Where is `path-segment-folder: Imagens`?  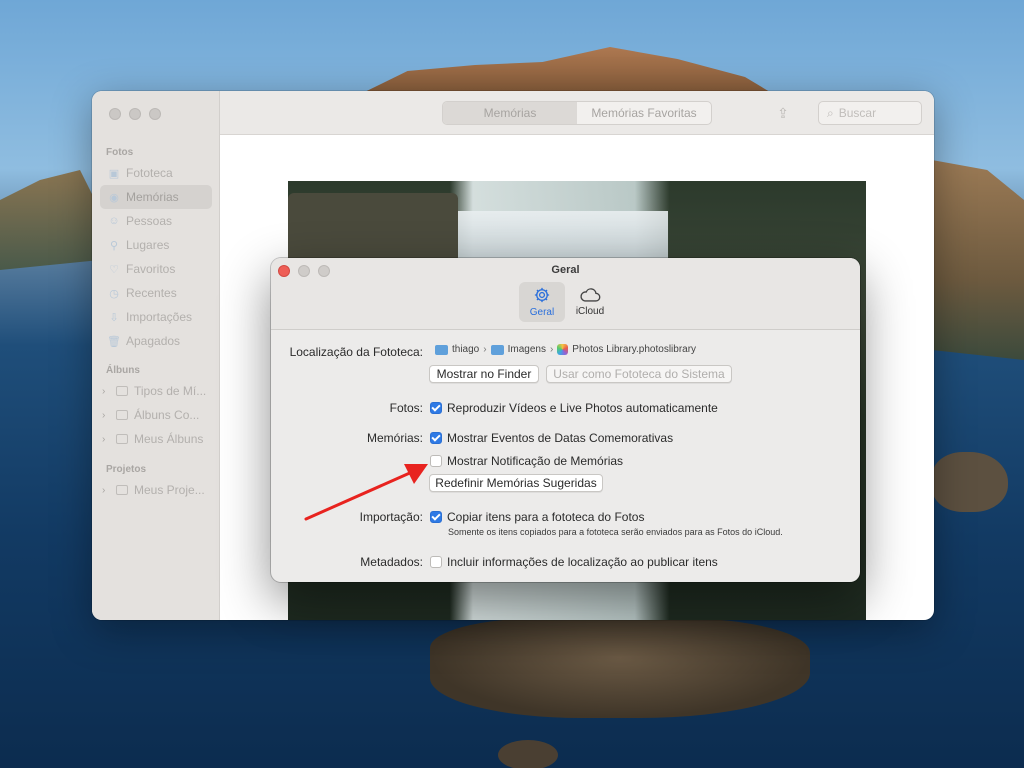
path-segment-folder: Imagens is located at coordinates (526, 349).